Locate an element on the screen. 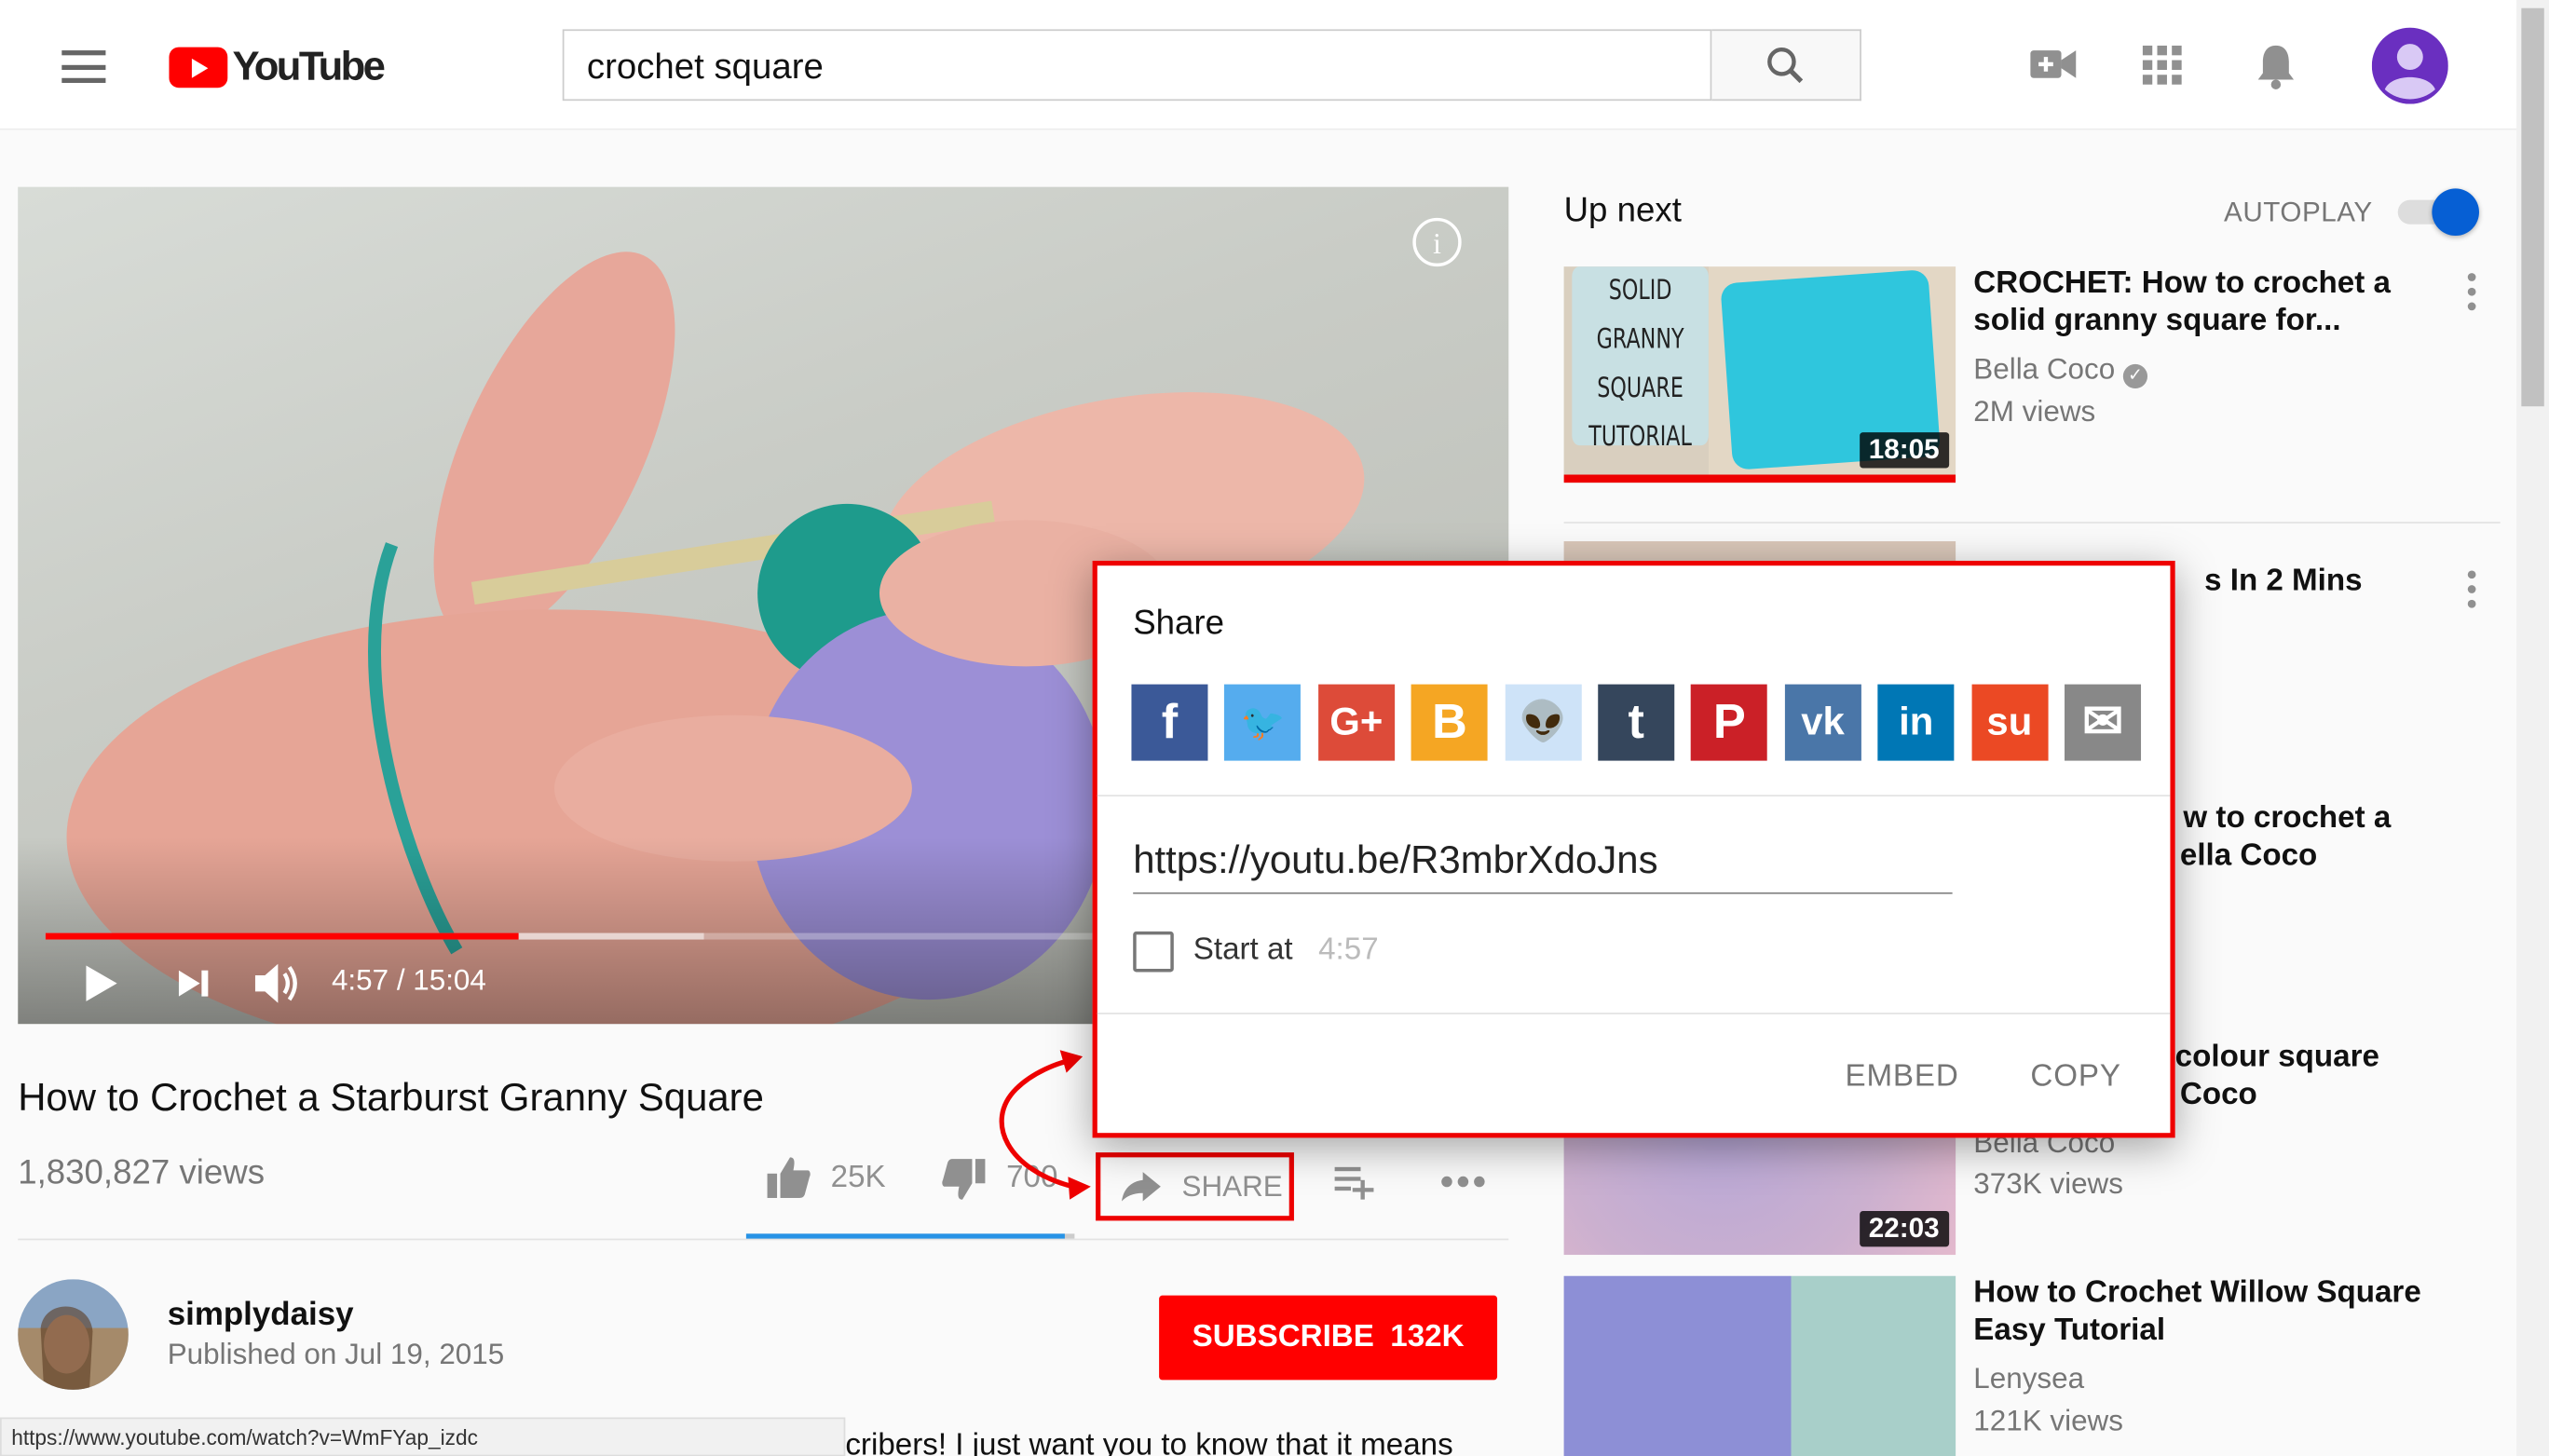  stumbleupon-share-icon: su is located at coordinates (2009, 722).